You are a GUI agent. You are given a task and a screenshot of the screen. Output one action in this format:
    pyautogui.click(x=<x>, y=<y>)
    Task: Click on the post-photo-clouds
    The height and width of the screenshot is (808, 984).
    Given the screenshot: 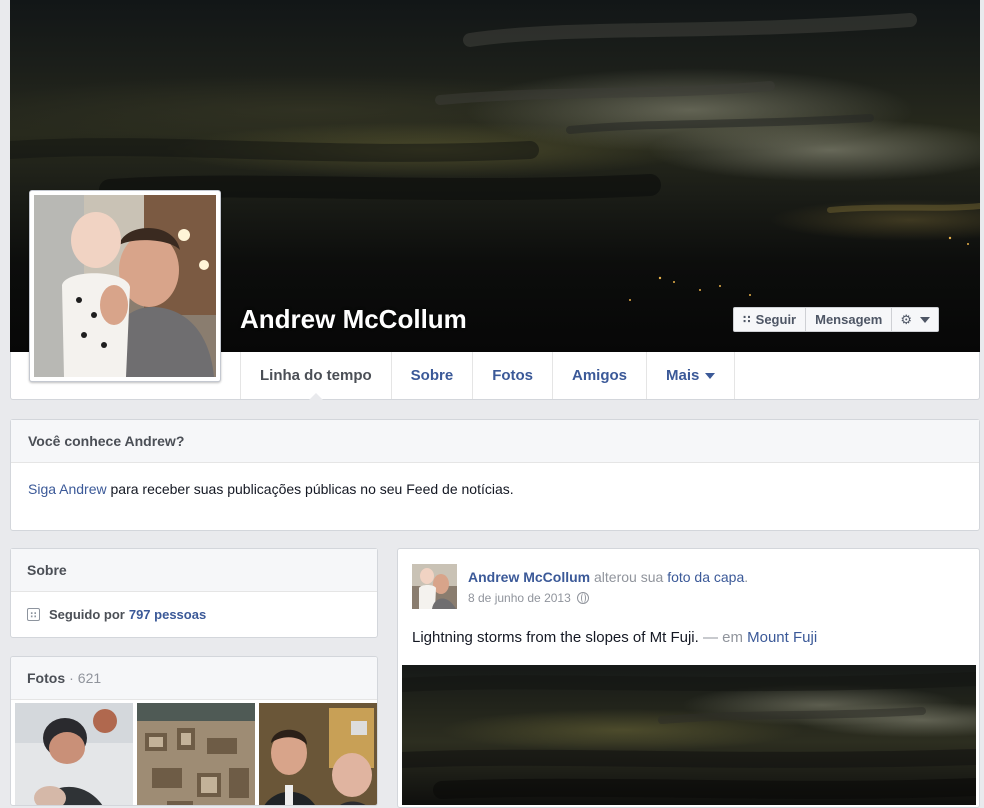 What is the action you would take?
    pyautogui.click(x=689, y=735)
    